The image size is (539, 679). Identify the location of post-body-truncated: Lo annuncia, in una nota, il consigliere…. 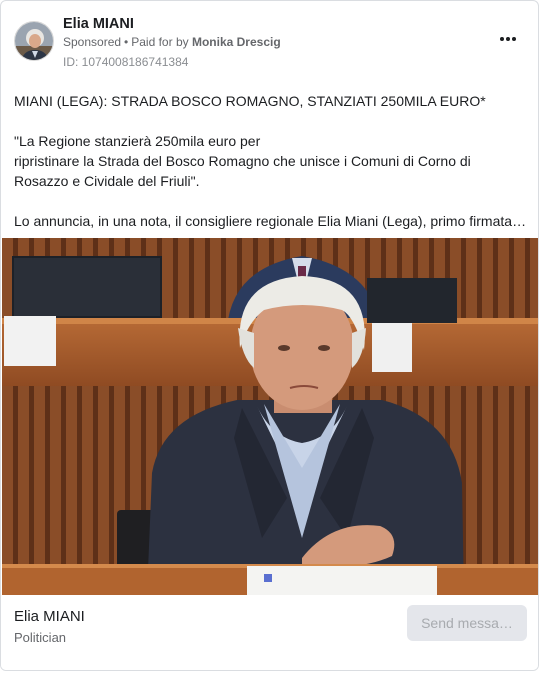
(271, 221).